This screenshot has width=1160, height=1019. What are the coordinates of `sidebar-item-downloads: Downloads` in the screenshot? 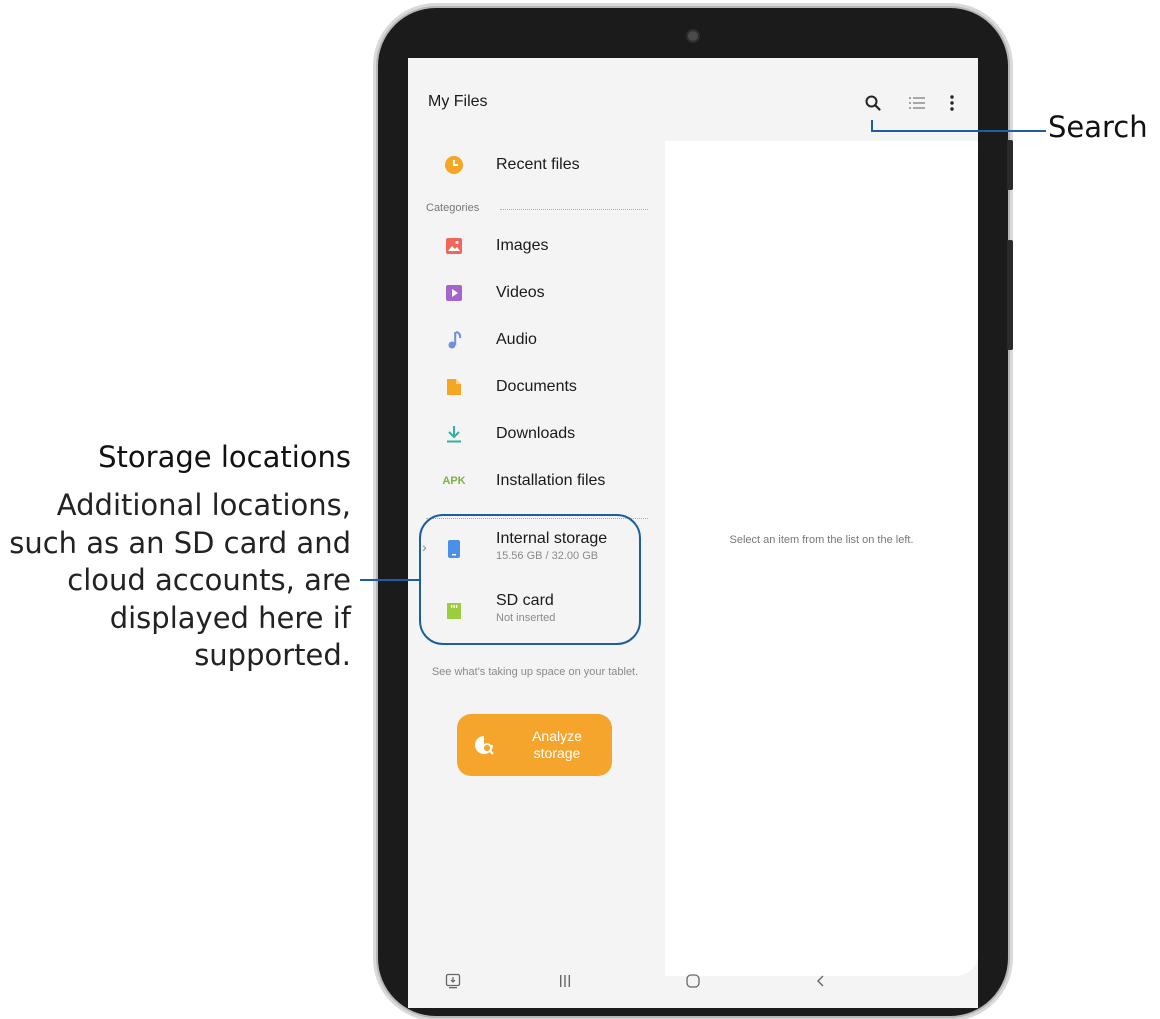 It's located at (533, 434).